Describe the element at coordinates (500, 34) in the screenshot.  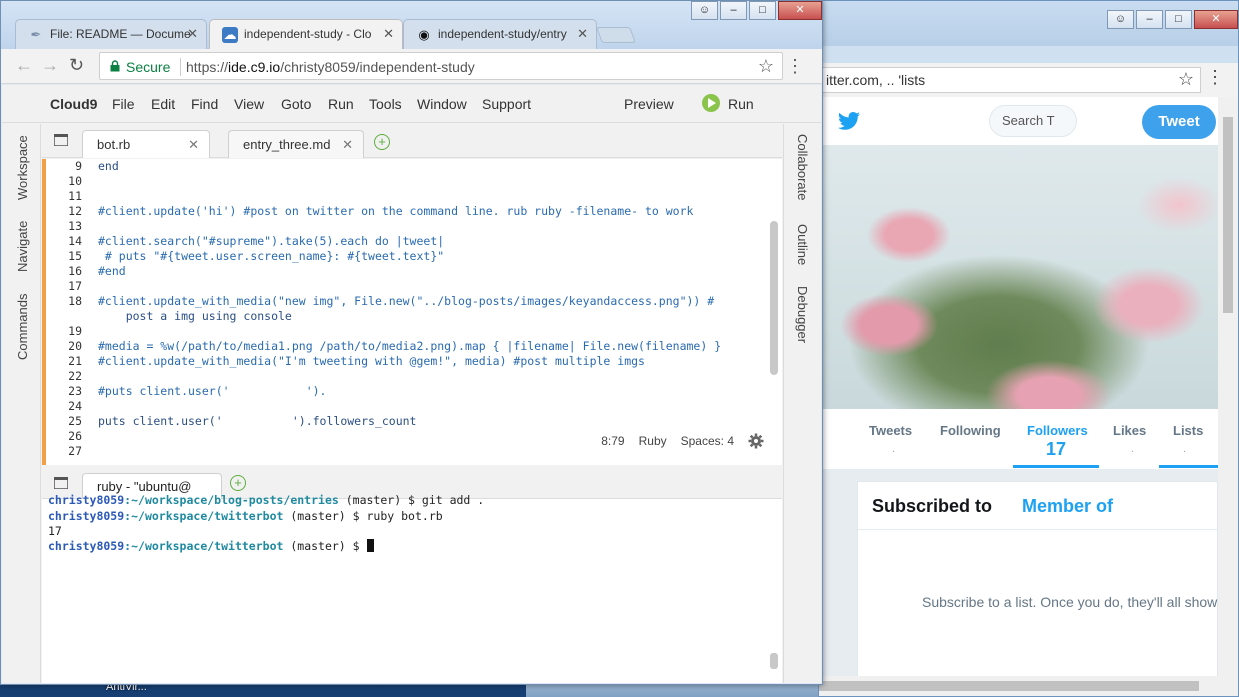
I see `browser-tab: ◉ independent-study/entry ✕` at that location.